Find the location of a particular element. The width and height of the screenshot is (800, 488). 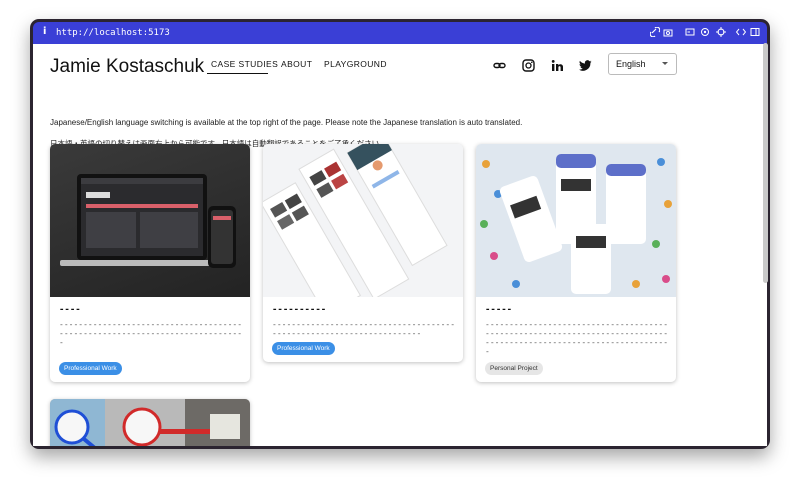

nav-about: ABOUT is located at coordinates (296, 64).